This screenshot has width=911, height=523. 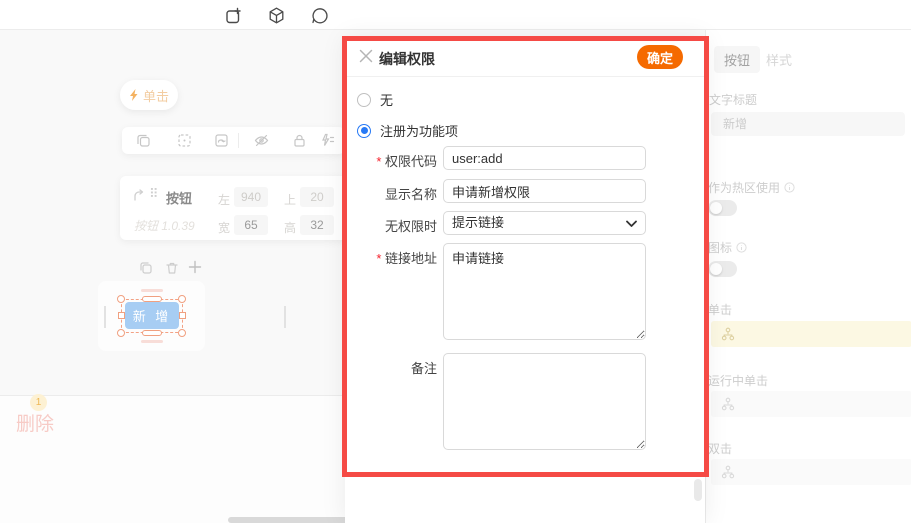 I want to click on widget-name: 按钮, so click(x=179, y=198).